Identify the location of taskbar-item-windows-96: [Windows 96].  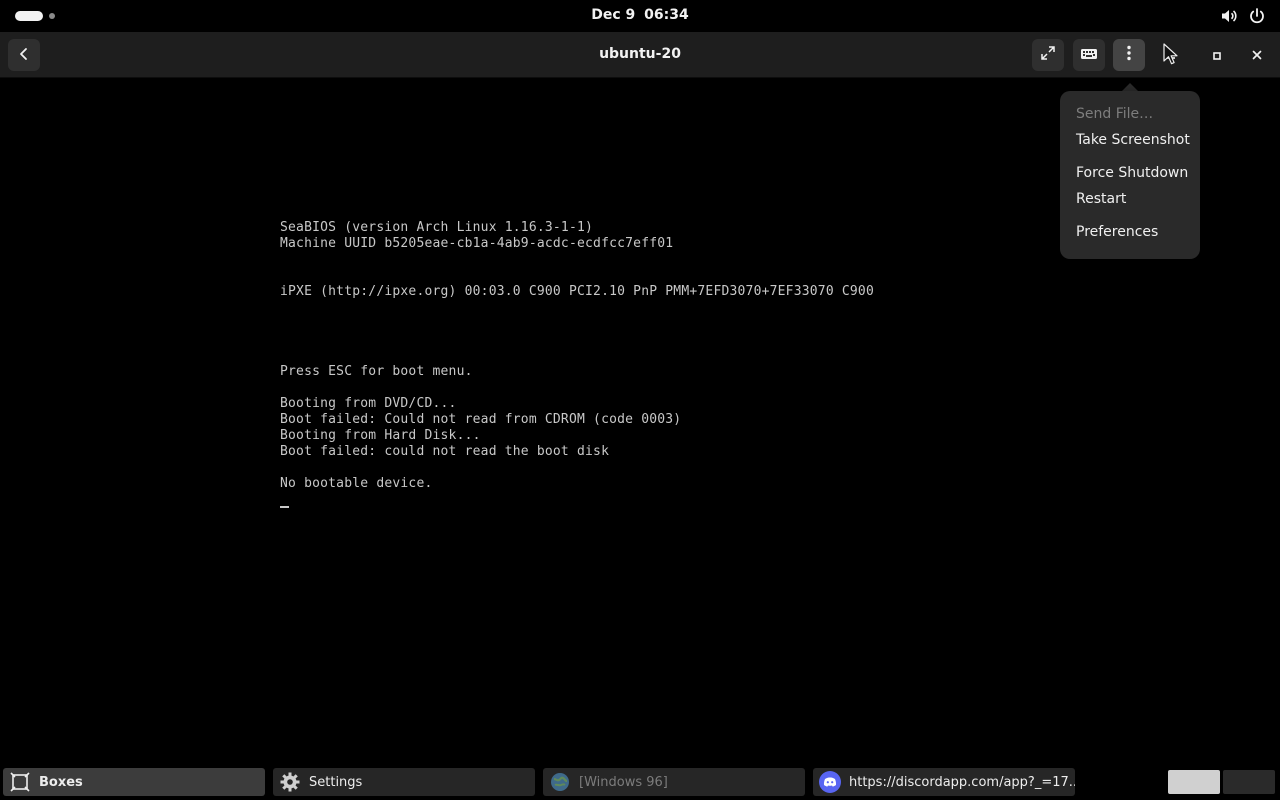
(674, 782).